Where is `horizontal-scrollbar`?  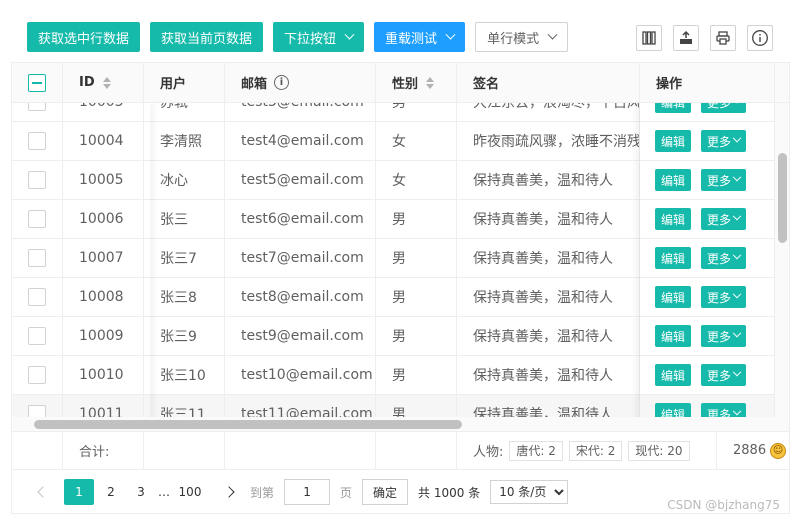
horizontal-scrollbar is located at coordinates (393, 424).